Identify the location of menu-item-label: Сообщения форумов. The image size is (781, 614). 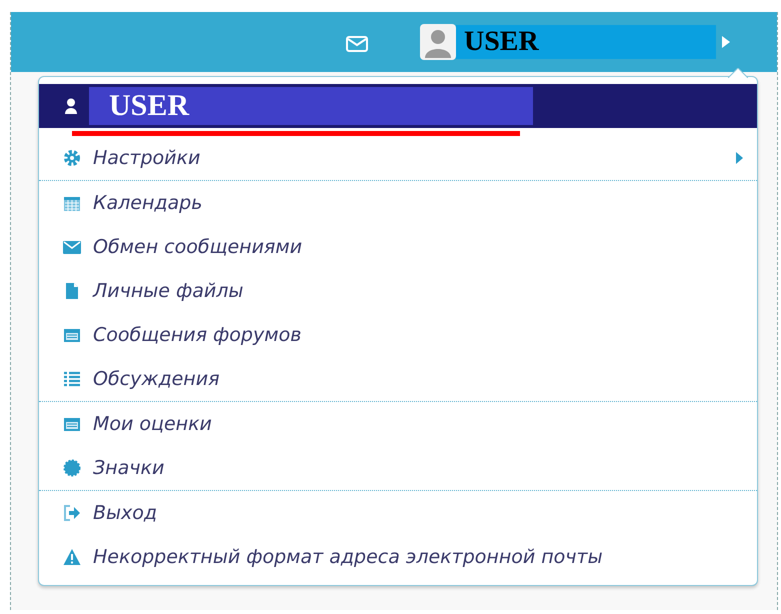
(197, 335).